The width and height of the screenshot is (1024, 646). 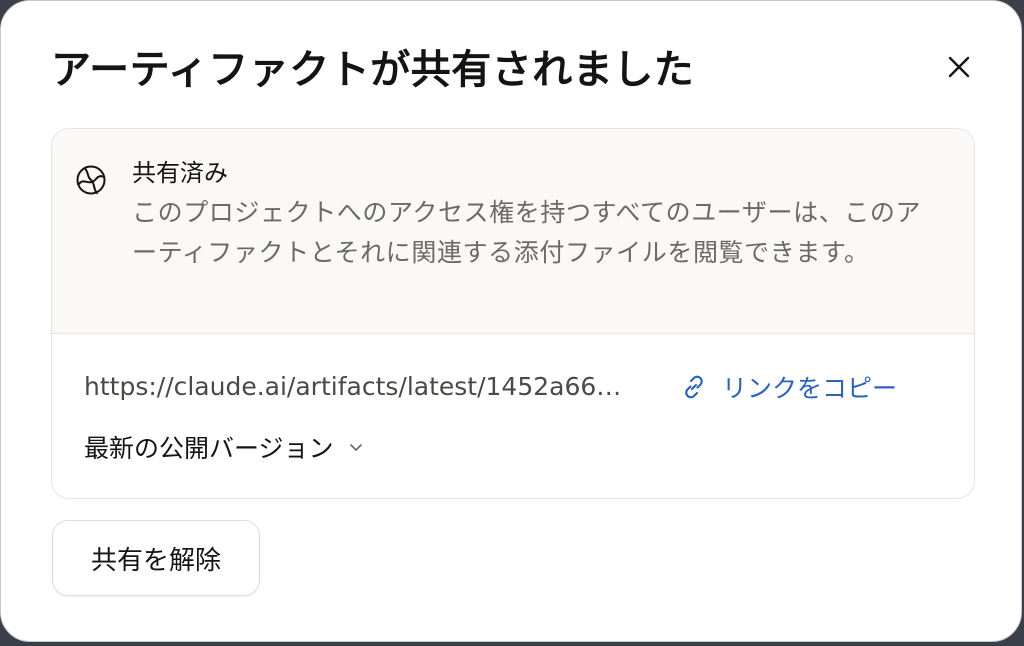 What do you see at coordinates (156, 558) in the screenshot?
I see `unshare-button: 共有を解除` at bounding box center [156, 558].